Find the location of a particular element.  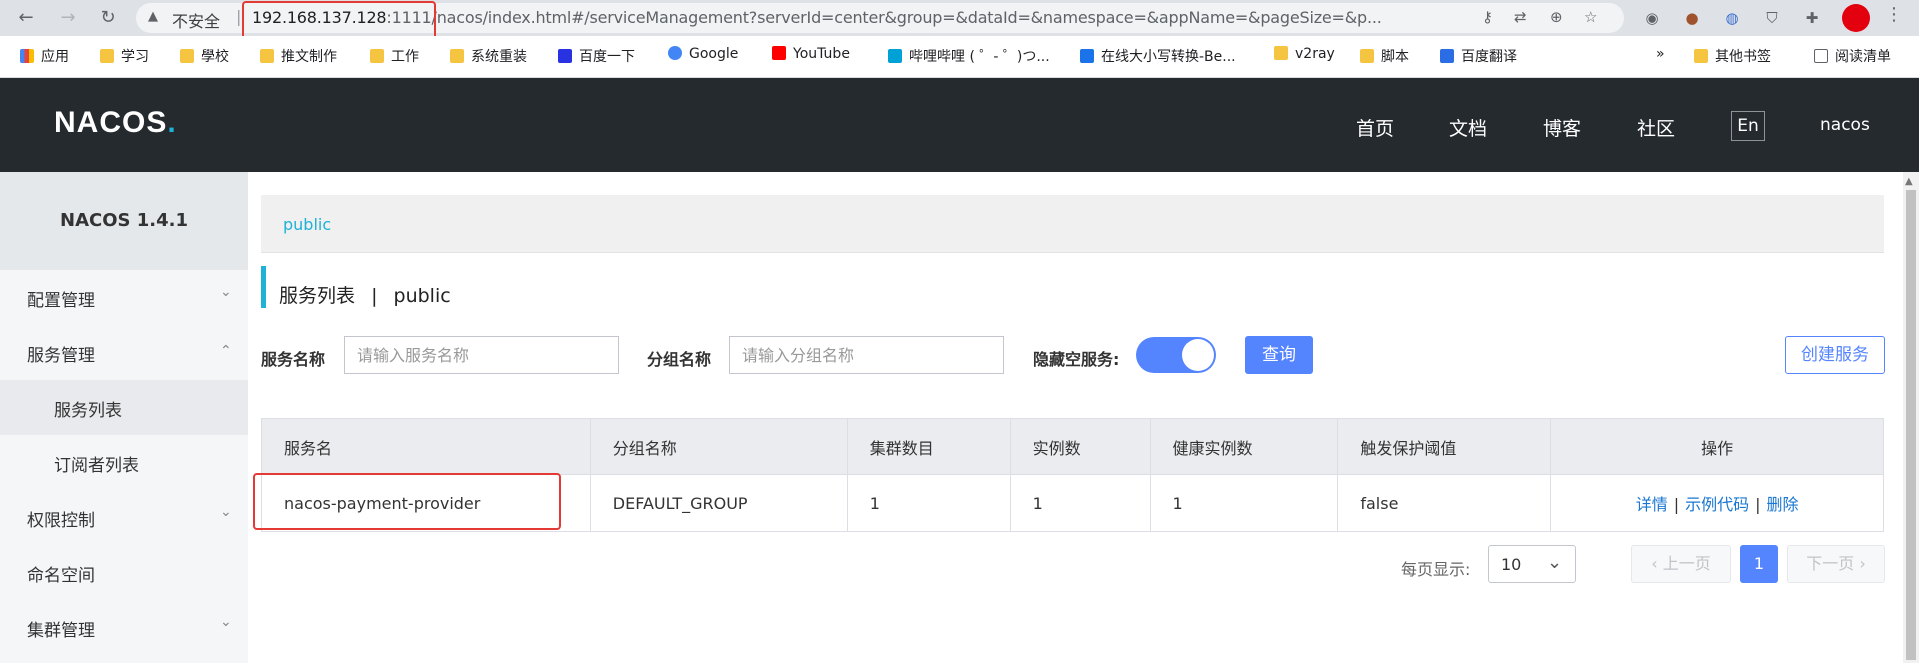

apps-grid-icon is located at coordinates (27, 56).